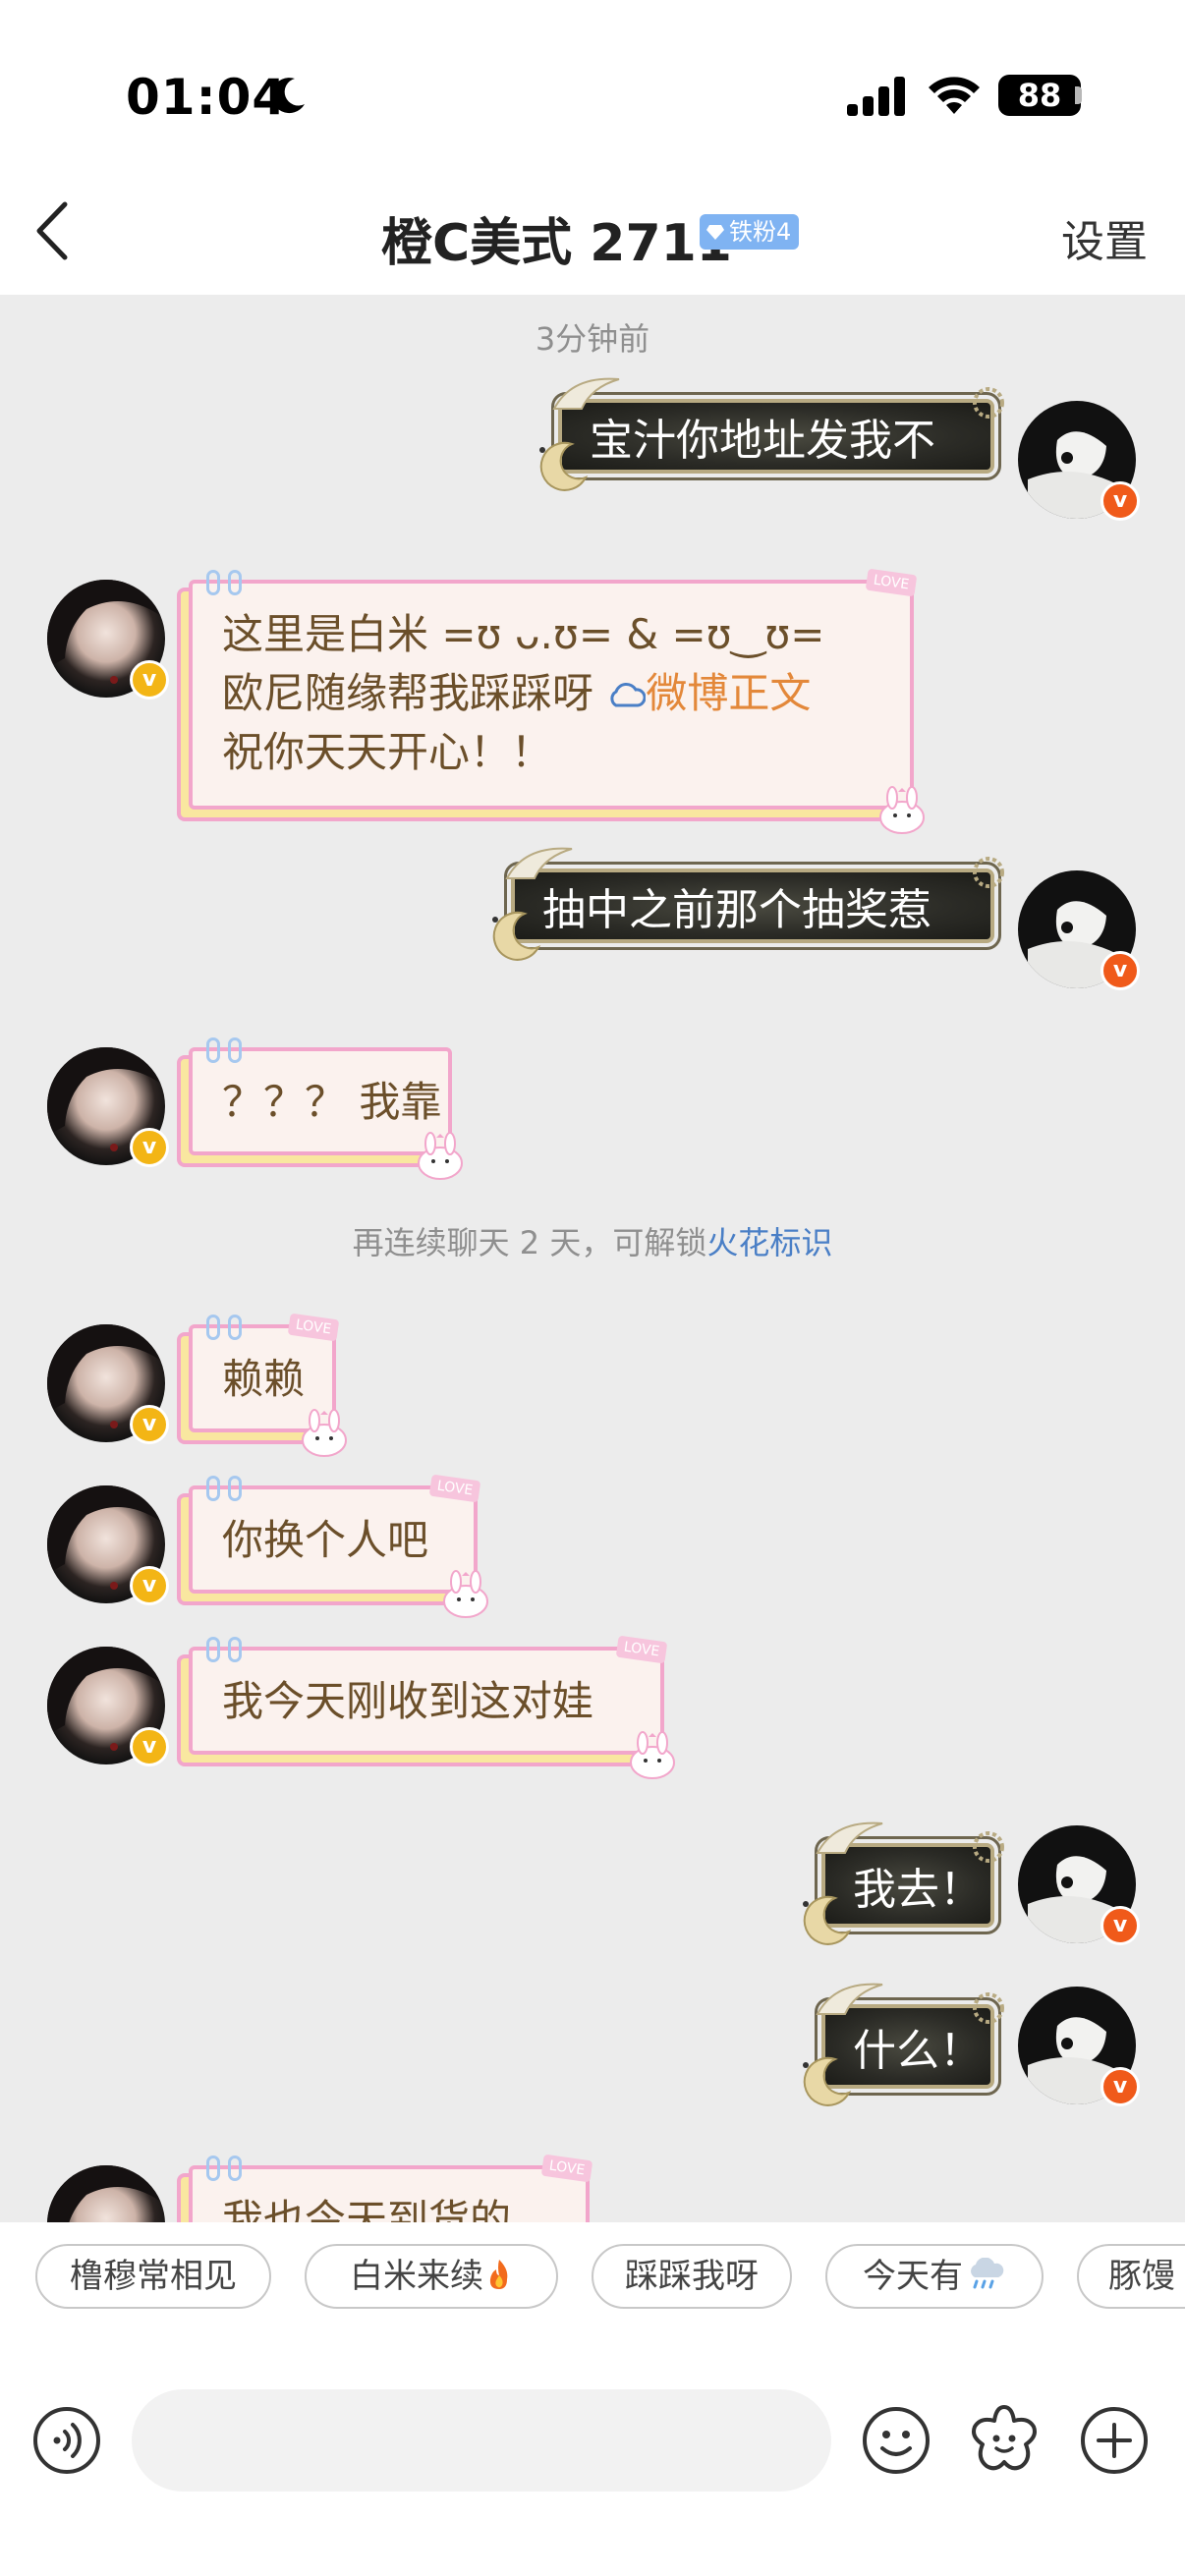 The image size is (1185, 2576). Describe the element at coordinates (1142, 2276) in the screenshot. I see `quick-reply-label: 豚馒` at that location.